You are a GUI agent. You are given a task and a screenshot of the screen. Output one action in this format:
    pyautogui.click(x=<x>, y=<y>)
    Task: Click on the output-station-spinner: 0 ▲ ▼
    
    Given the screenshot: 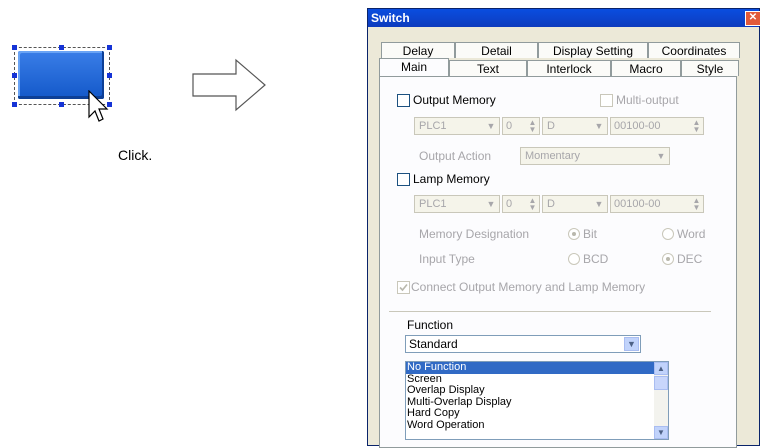 What is the action you would take?
    pyautogui.click(x=521, y=126)
    